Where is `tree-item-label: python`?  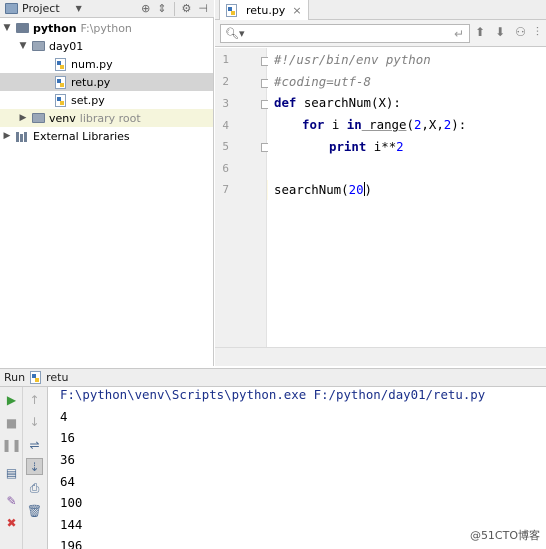 tree-item-label: python is located at coordinates (55, 28).